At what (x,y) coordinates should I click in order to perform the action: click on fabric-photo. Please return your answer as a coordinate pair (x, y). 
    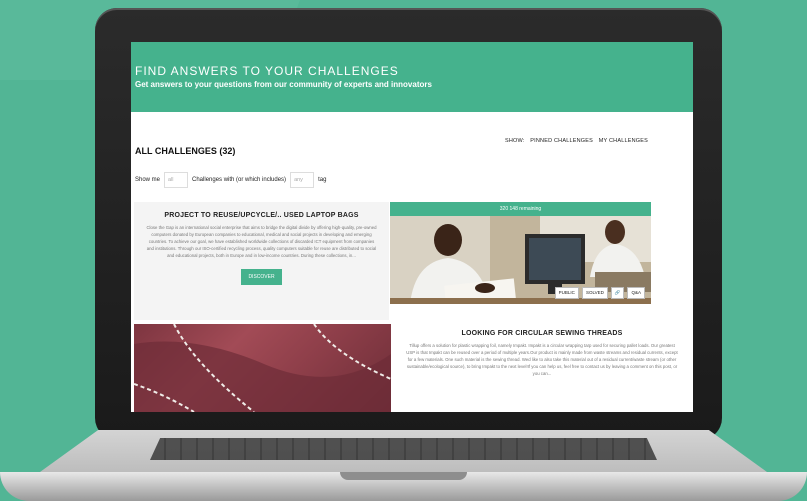
    Looking at the image, I should click on (262, 368).